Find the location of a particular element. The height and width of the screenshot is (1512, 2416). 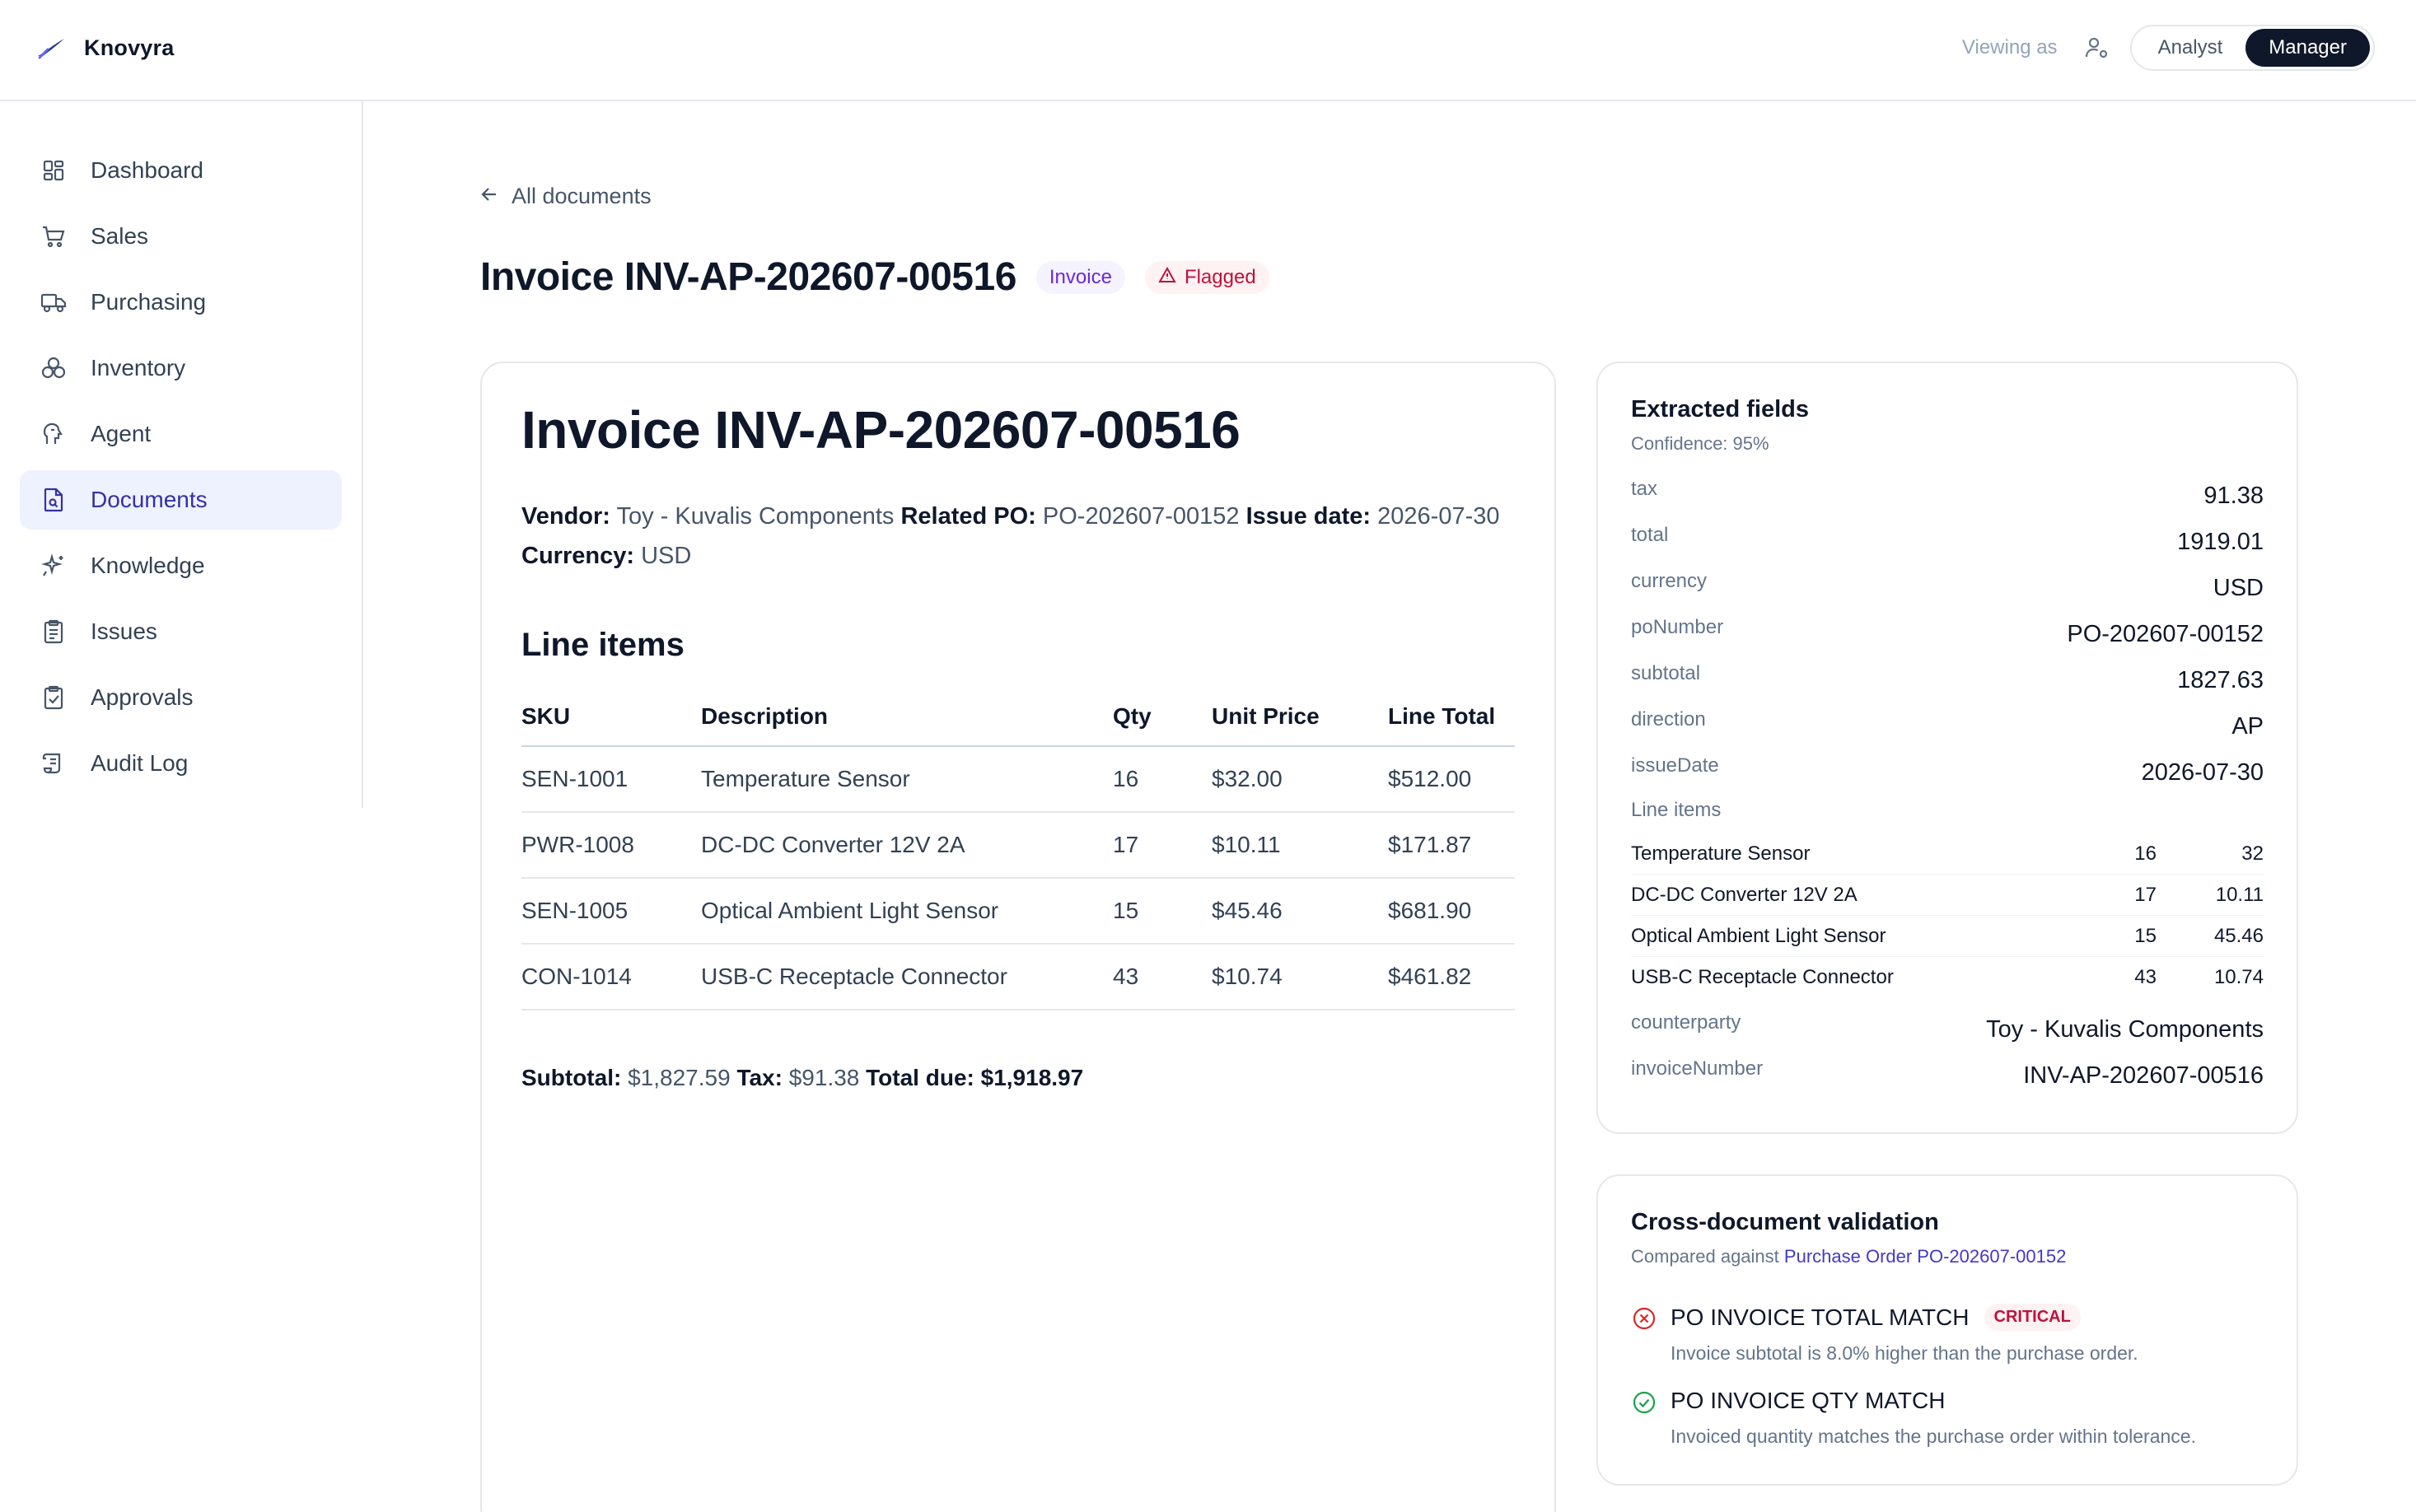

sidebar-item-agent: Agent is located at coordinates (181, 434).